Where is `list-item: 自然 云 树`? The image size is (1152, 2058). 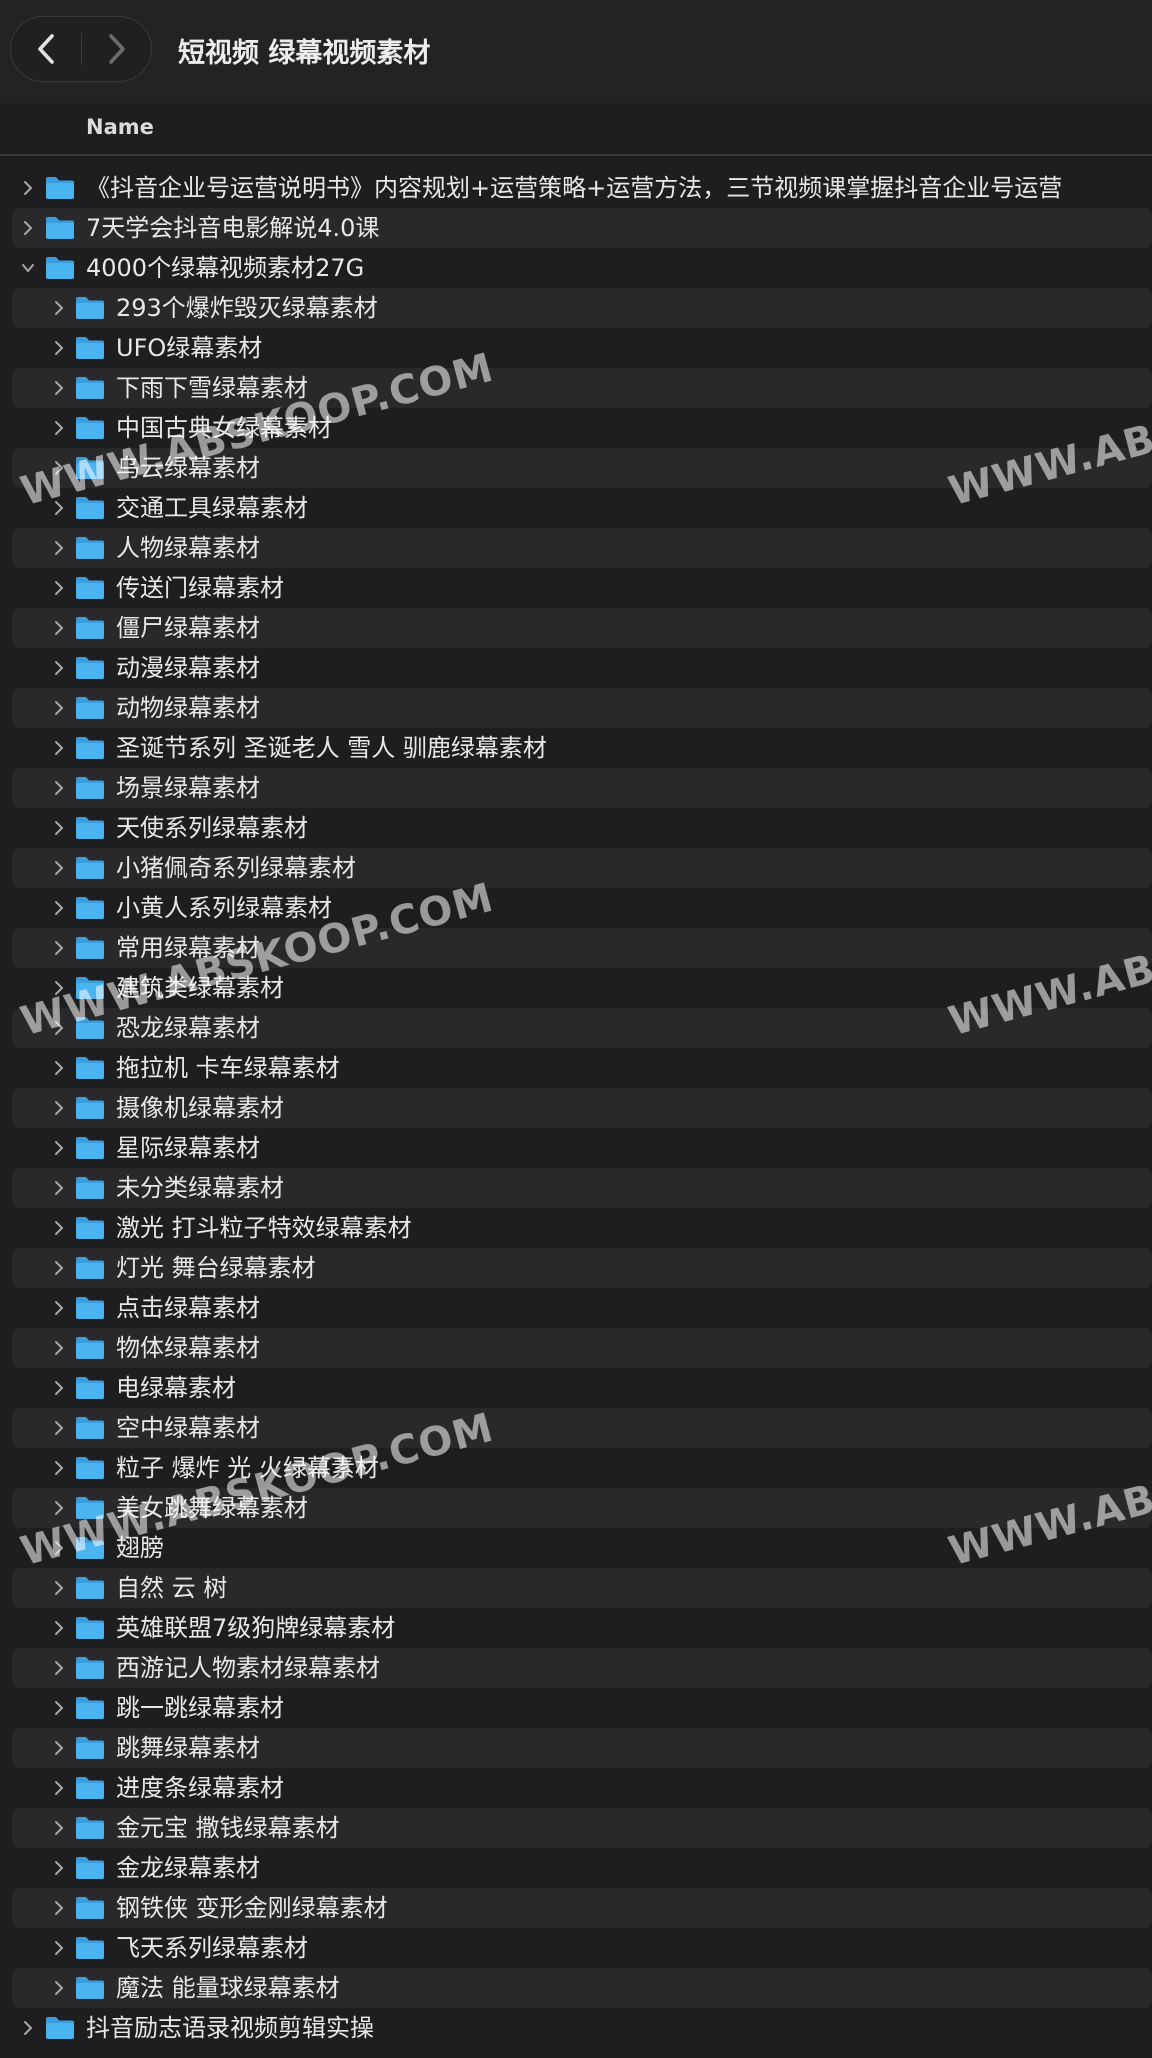 list-item: 自然 云 树 is located at coordinates (576, 1588).